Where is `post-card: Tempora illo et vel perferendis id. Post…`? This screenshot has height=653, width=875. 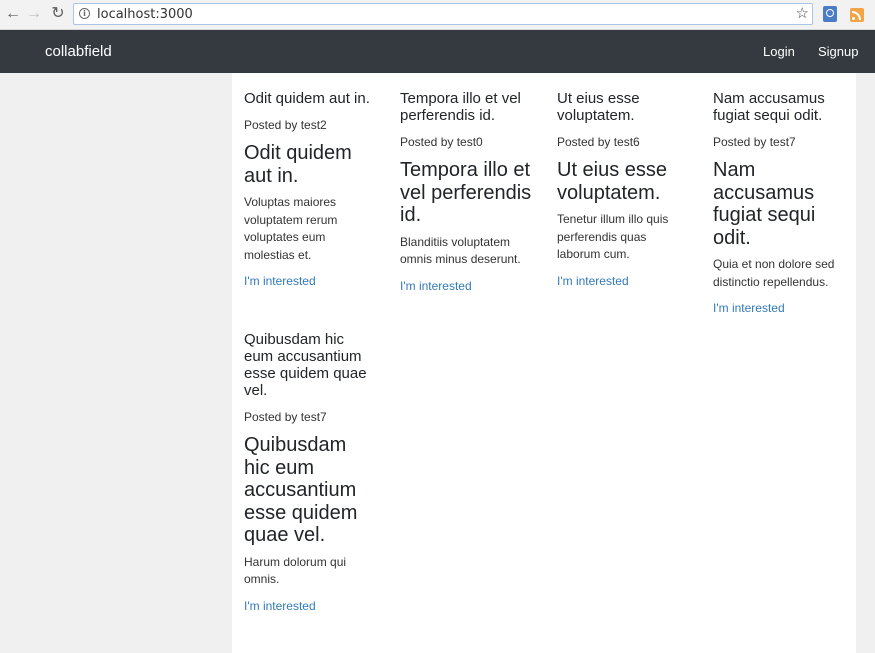
post-card: Tempora illo et vel perferendis id. Post… is located at coordinates (466, 192).